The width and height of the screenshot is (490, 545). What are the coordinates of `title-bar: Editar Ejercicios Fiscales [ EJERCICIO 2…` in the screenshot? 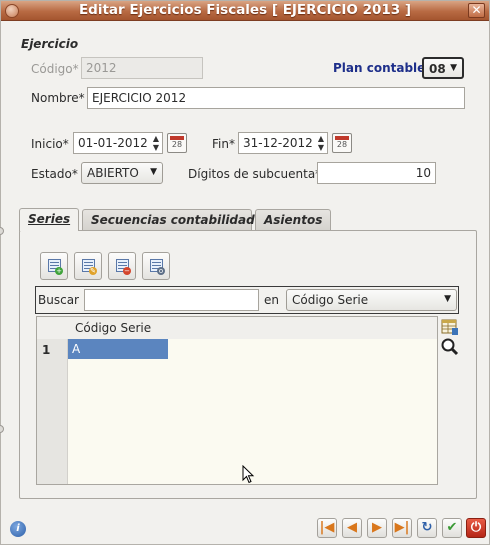 It's located at (245, 11).